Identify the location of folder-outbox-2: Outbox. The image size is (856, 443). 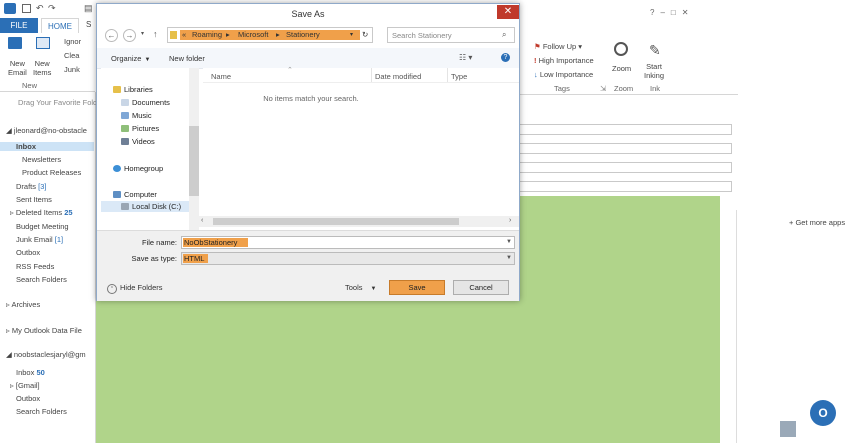
(28, 398).